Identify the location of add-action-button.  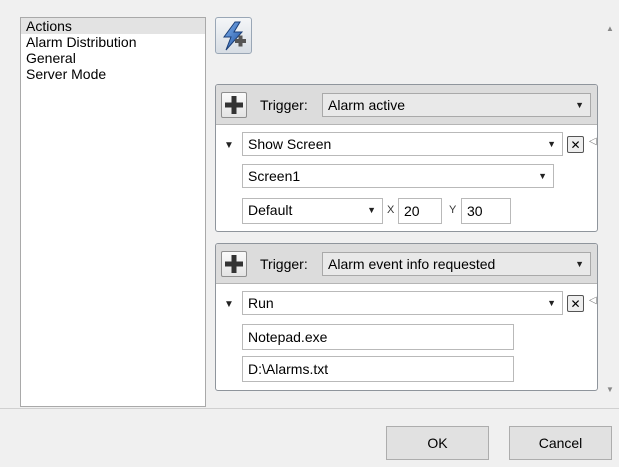
(233, 35).